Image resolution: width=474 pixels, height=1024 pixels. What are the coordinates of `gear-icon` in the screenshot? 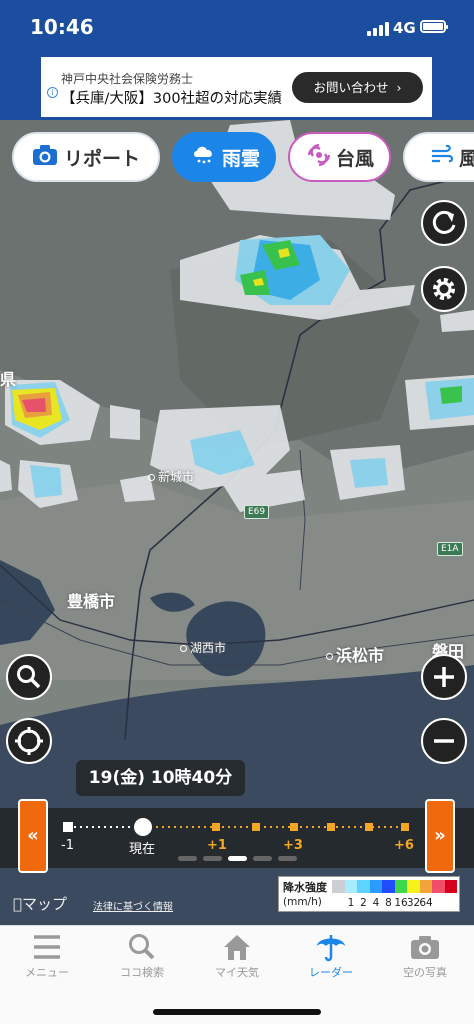 It's located at (444, 289).